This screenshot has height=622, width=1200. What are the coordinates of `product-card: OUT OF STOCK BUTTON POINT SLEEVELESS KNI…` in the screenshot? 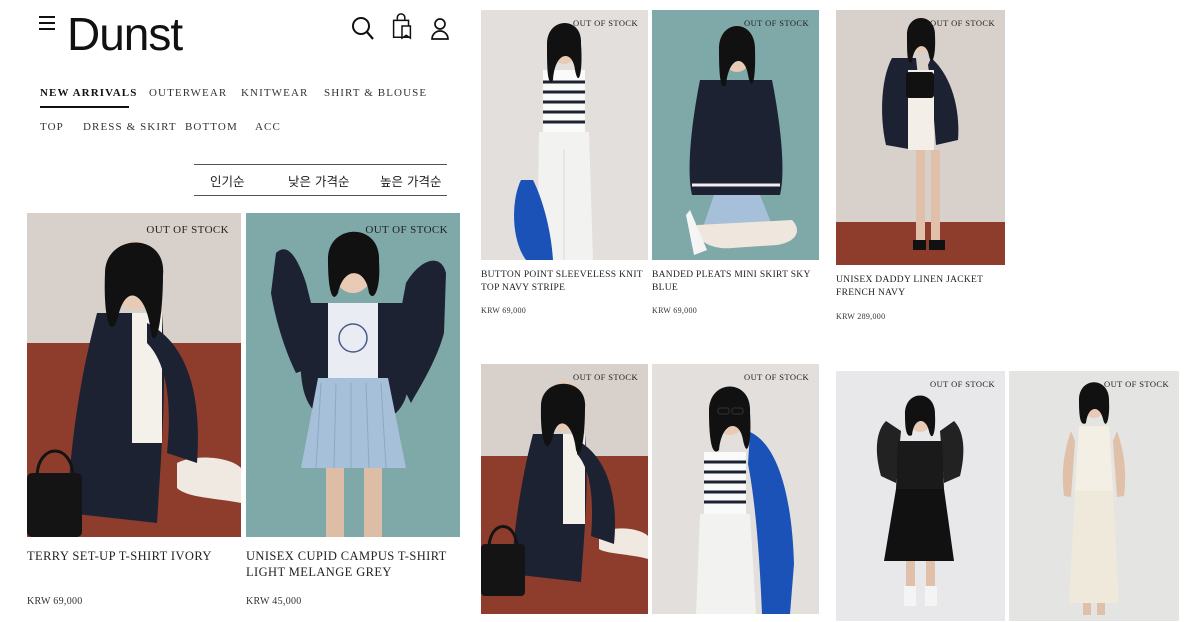 It's located at (564, 165).